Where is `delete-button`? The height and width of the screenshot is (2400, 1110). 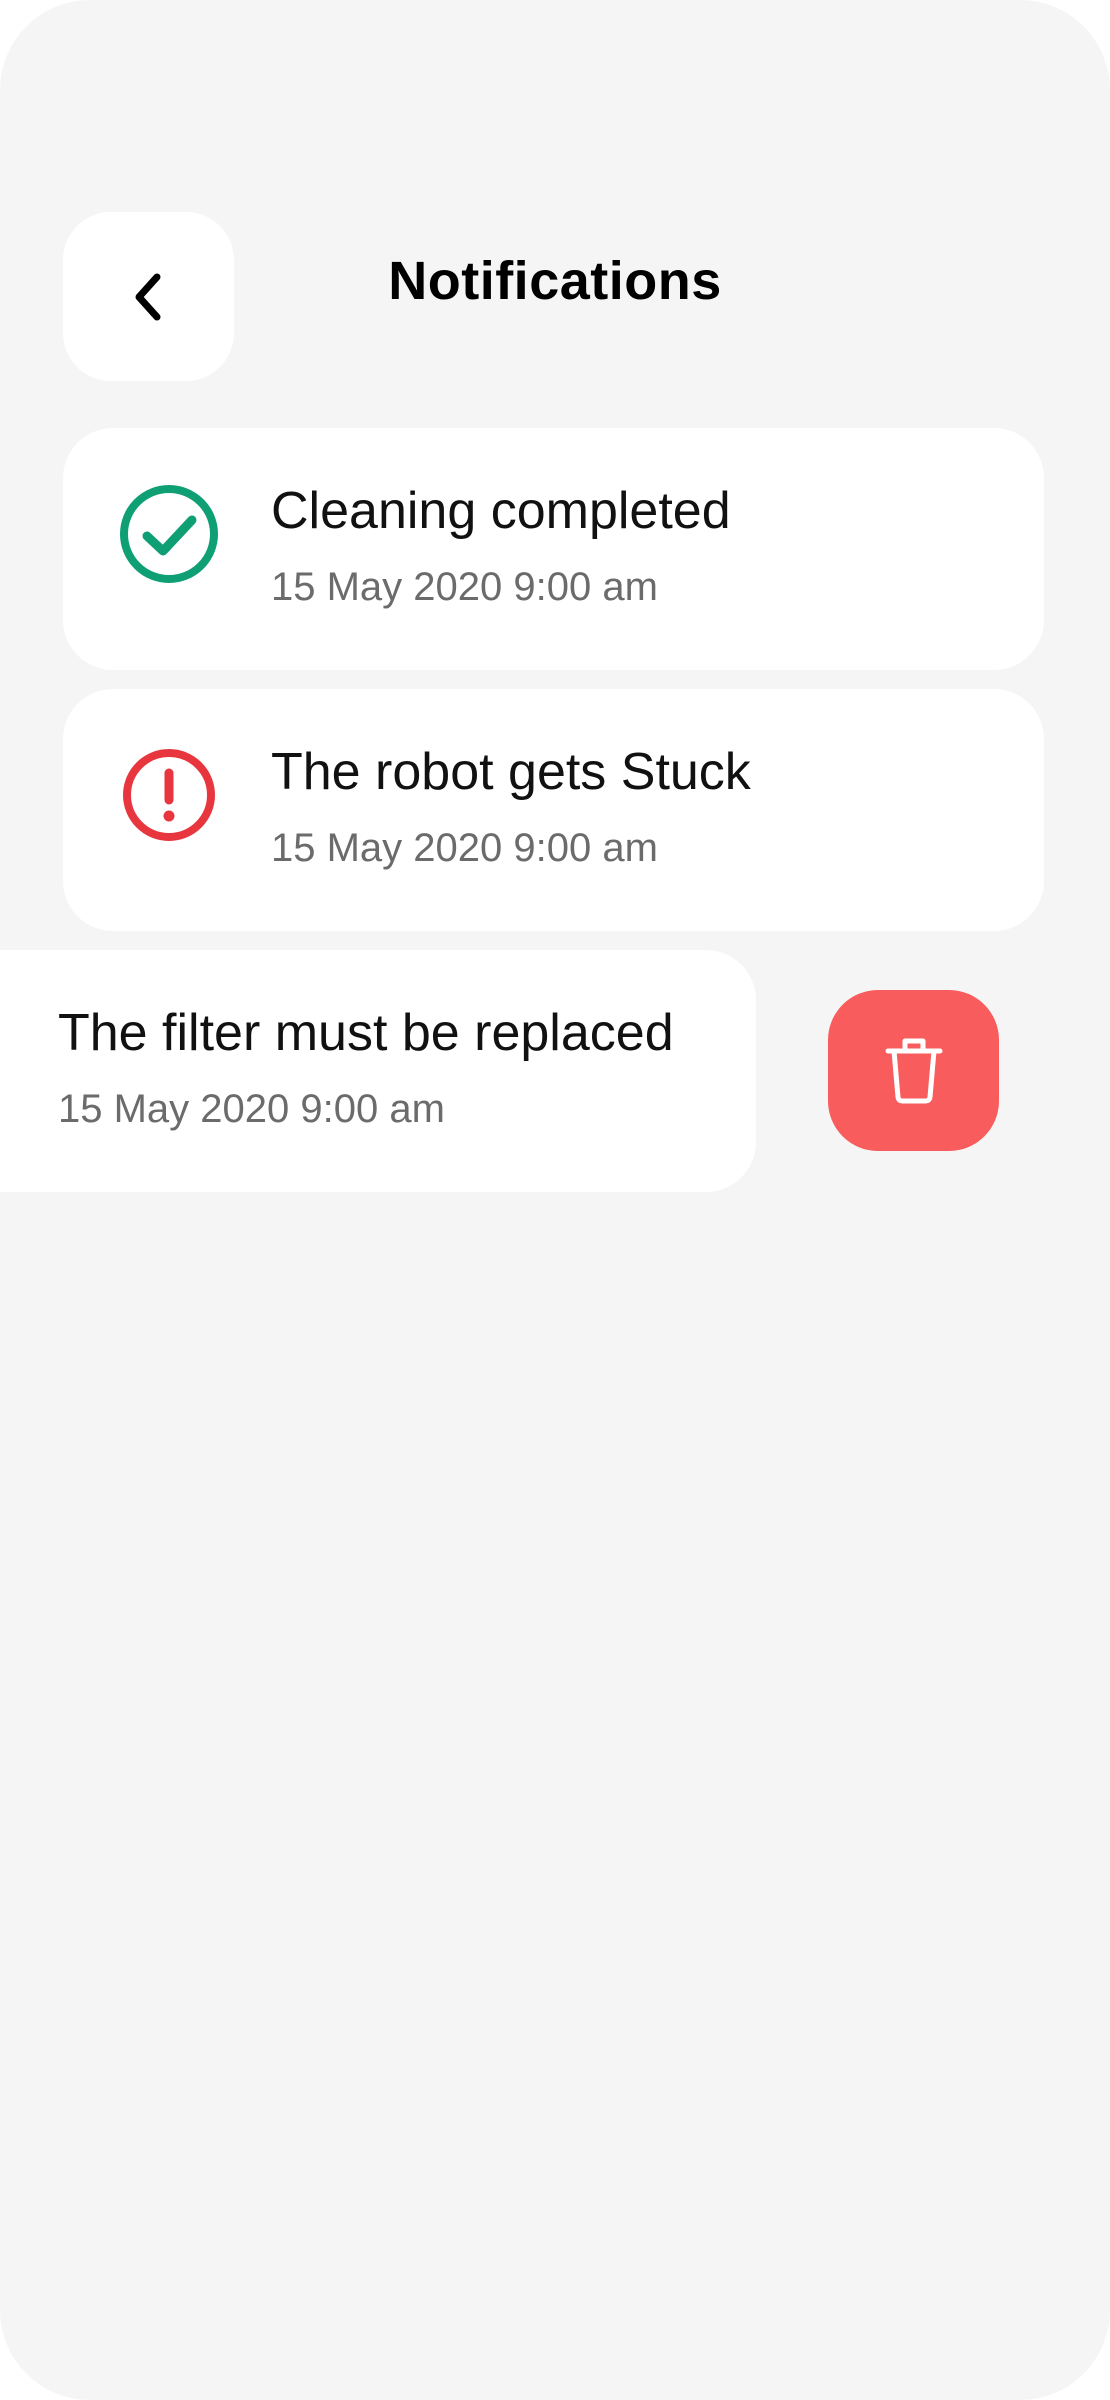
delete-button is located at coordinates (913, 1070).